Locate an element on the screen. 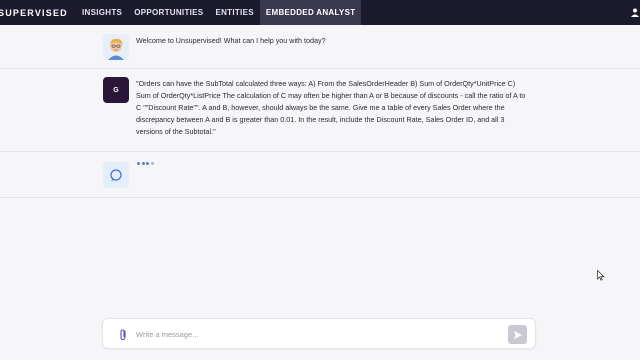  nav-opportunities: OPPORTUNITIES is located at coordinates (168, 12).